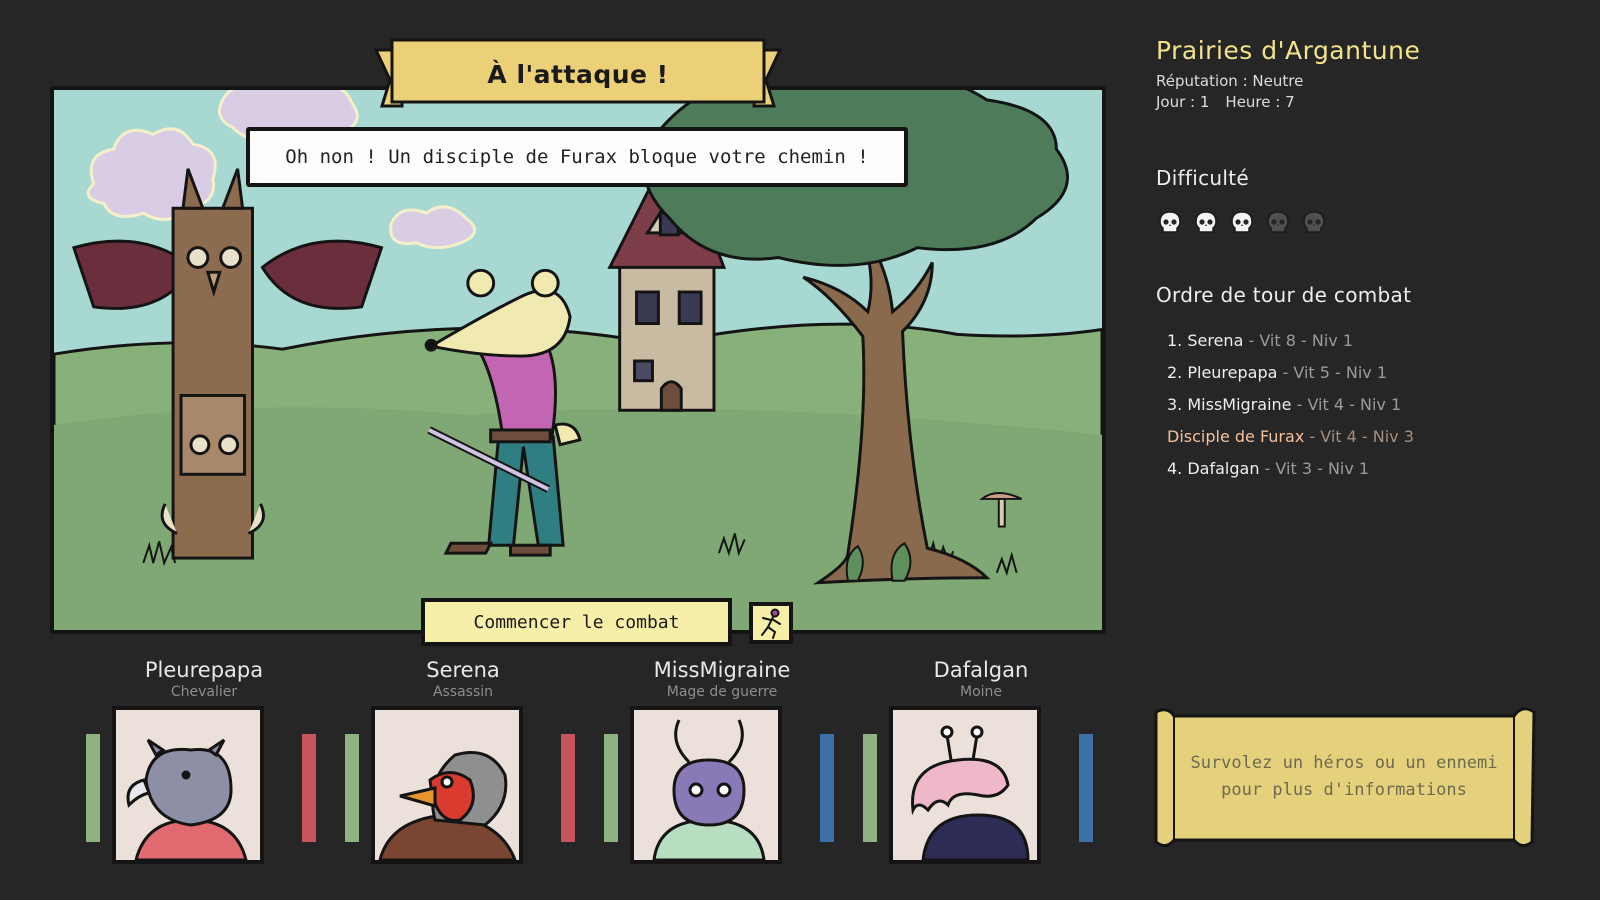 Image resolution: width=1600 pixels, height=900 pixels. Describe the element at coordinates (1260, 102) in the screenshot. I see `hour-text: Heure : 7` at that location.